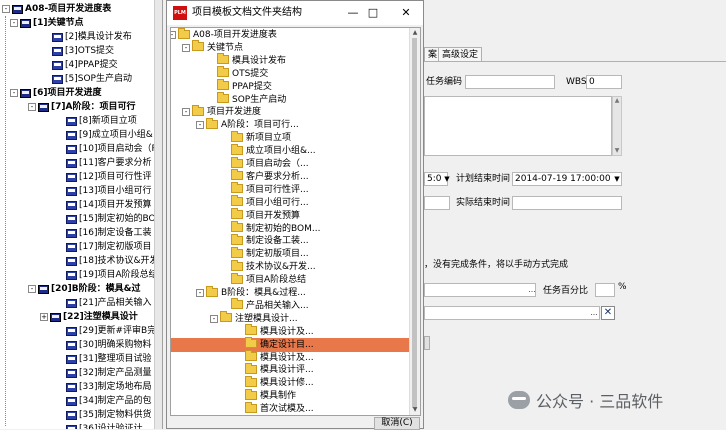 This screenshot has width=726, height=430. What do you see at coordinates (108, 233) in the screenshot?
I see `left-tree-item: [16]制定设备工装` at bounding box center [108, 233].